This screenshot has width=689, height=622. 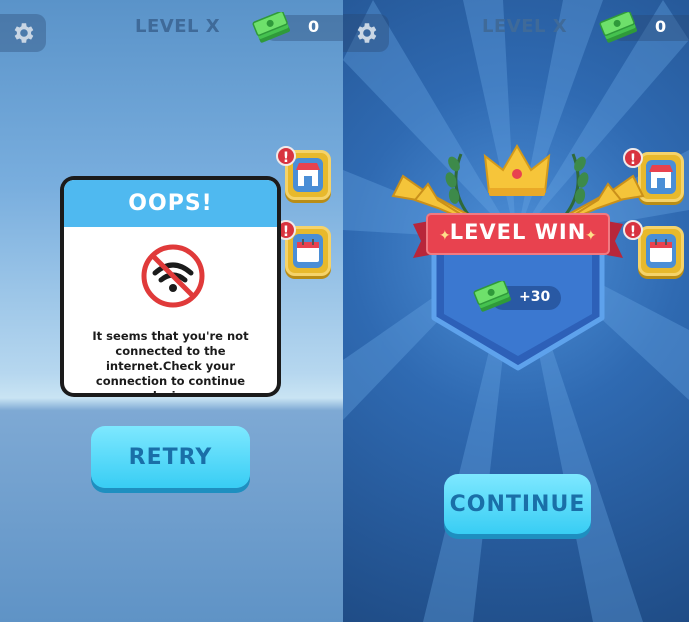 I want to click on level-win-title: LEVEL WIN, so click(x=518, y=232).